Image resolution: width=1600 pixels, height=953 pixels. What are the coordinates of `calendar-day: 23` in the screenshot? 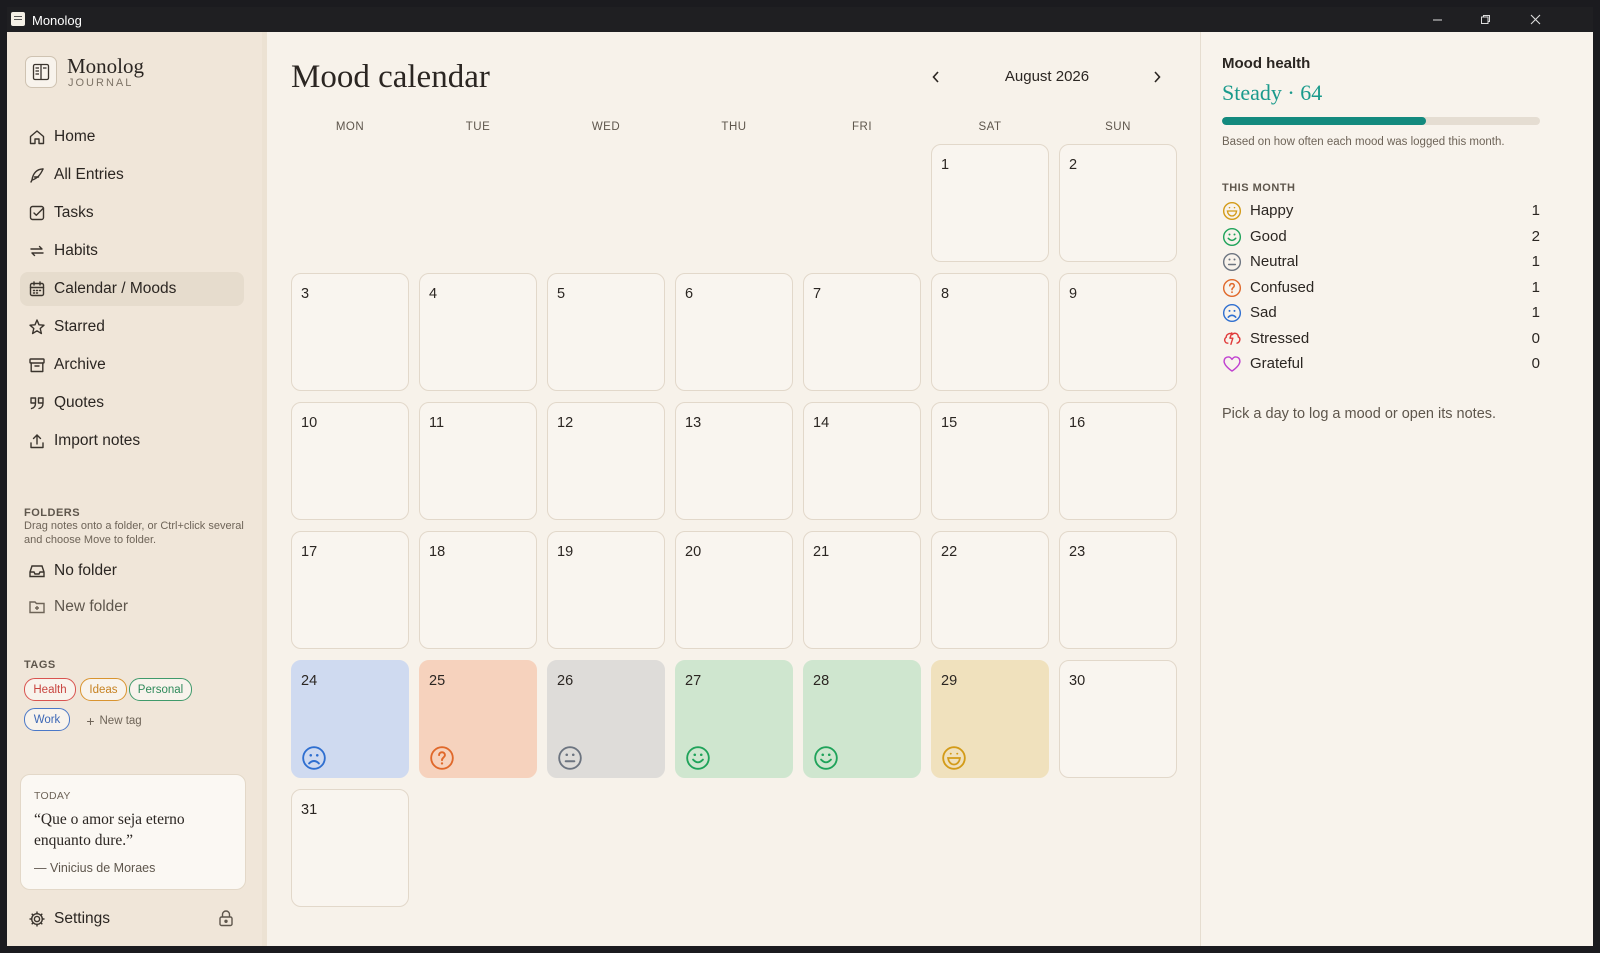 It's located at (1118, 590).